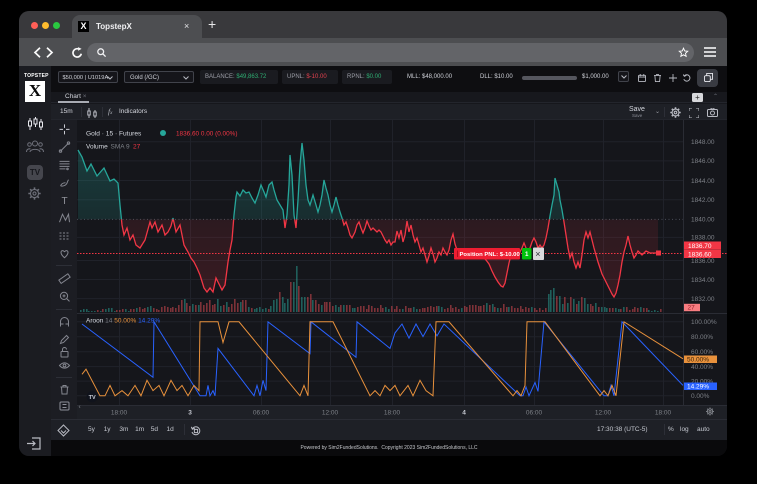 This screenshot has height=484, width=757. What do you see at coordinates (700, 246) in the screenshot?
I see `svg-text: 1836.70` at bounding box center [700, 246].